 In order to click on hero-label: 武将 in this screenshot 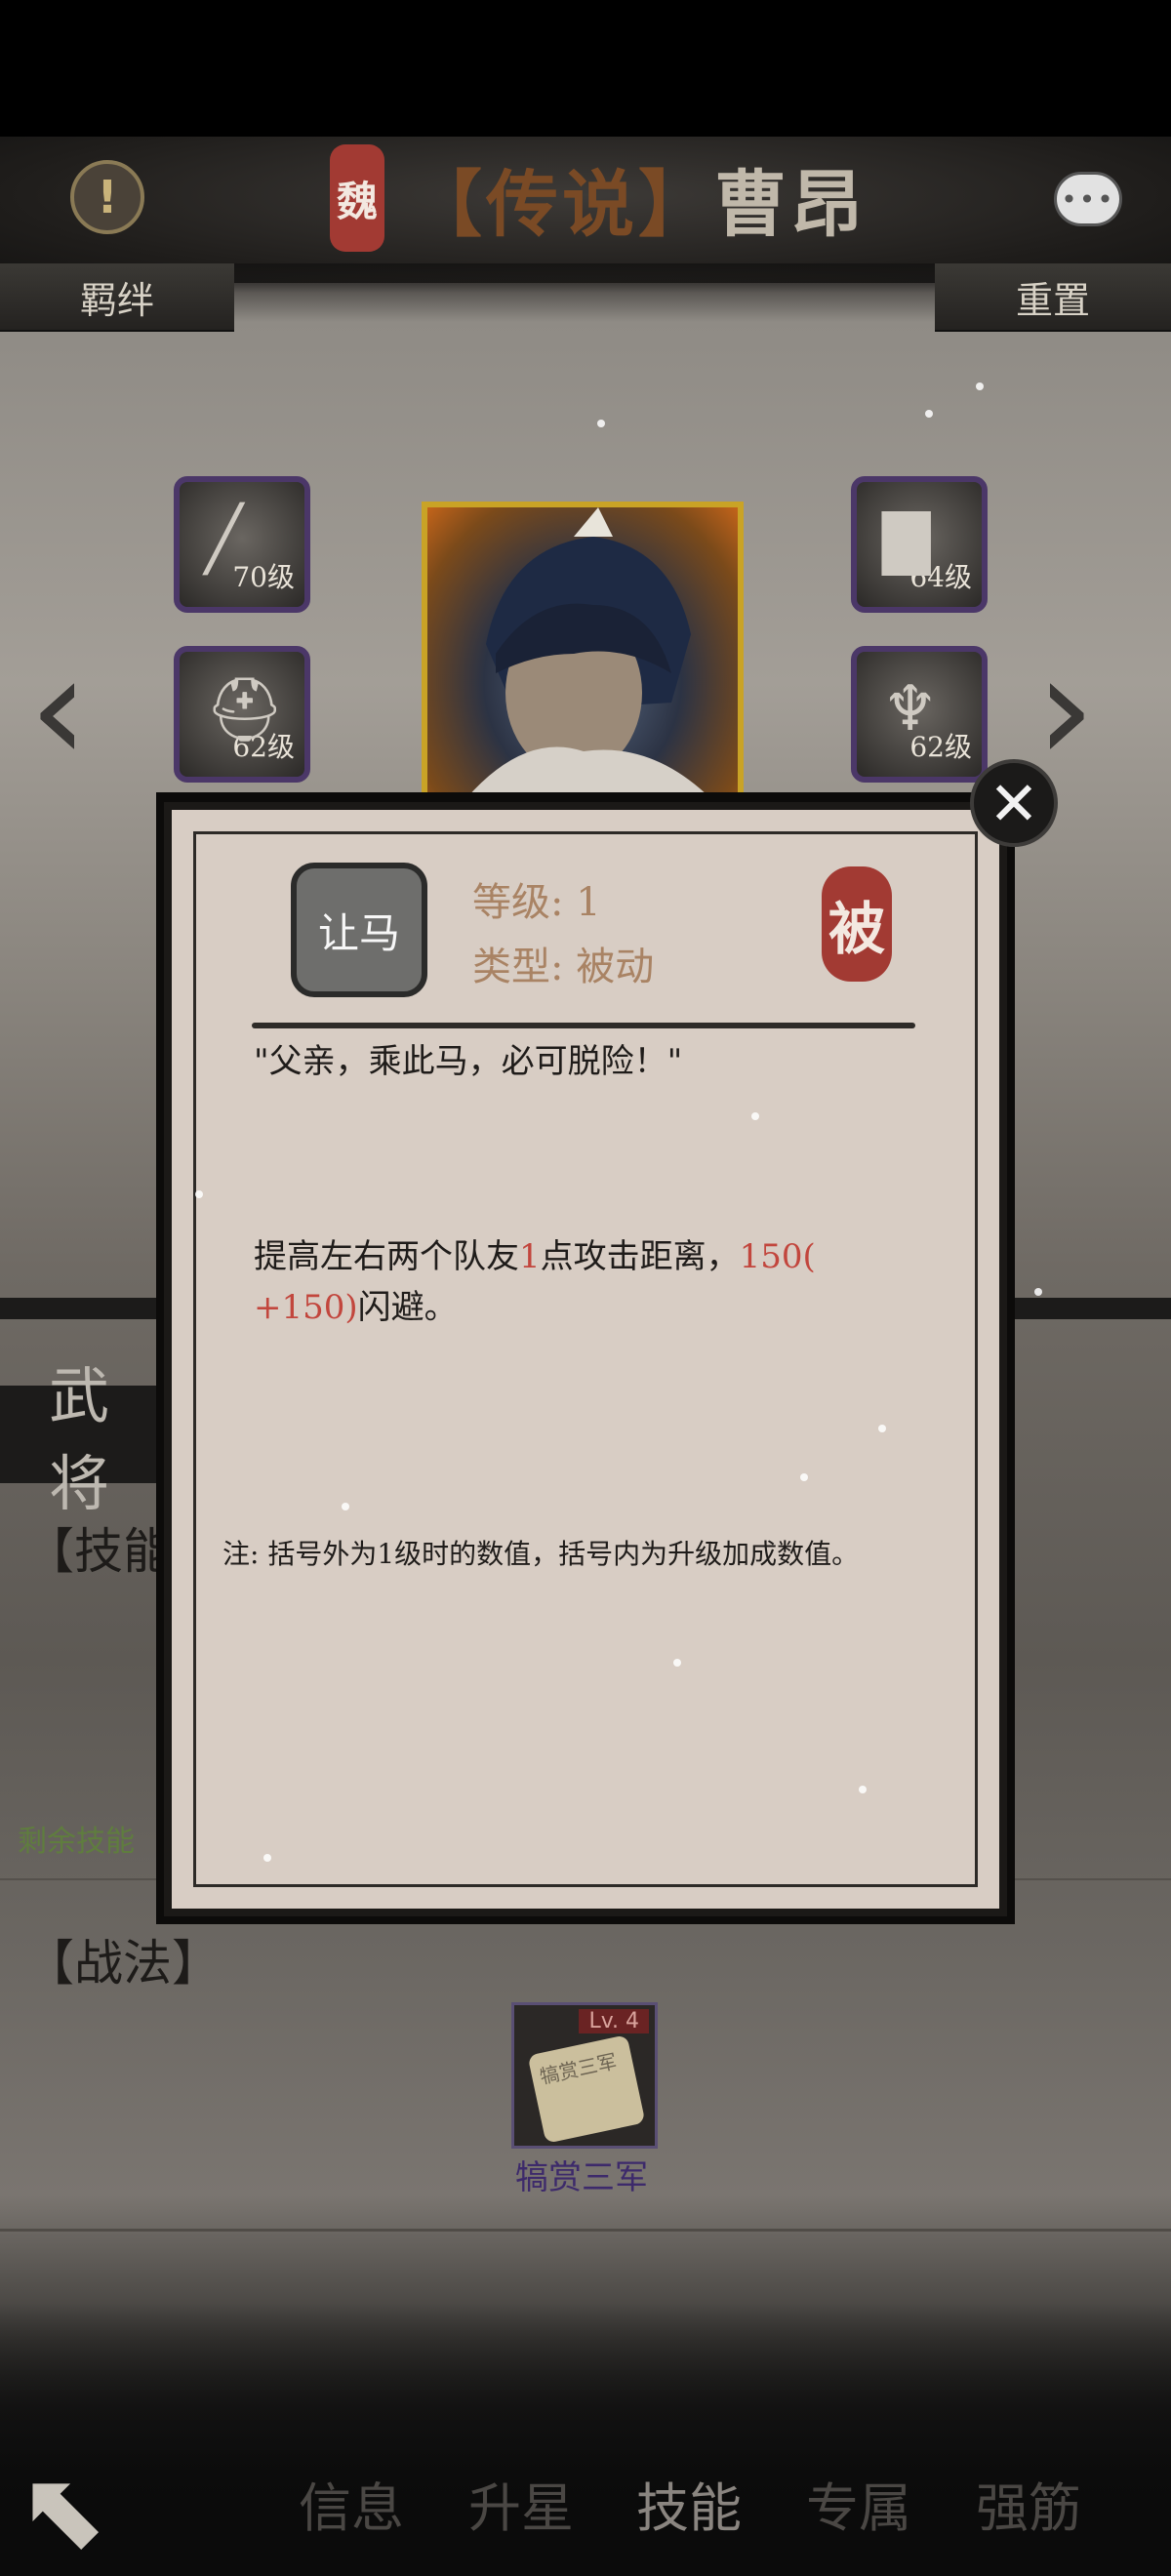, I will do `click(79, 1439)`.